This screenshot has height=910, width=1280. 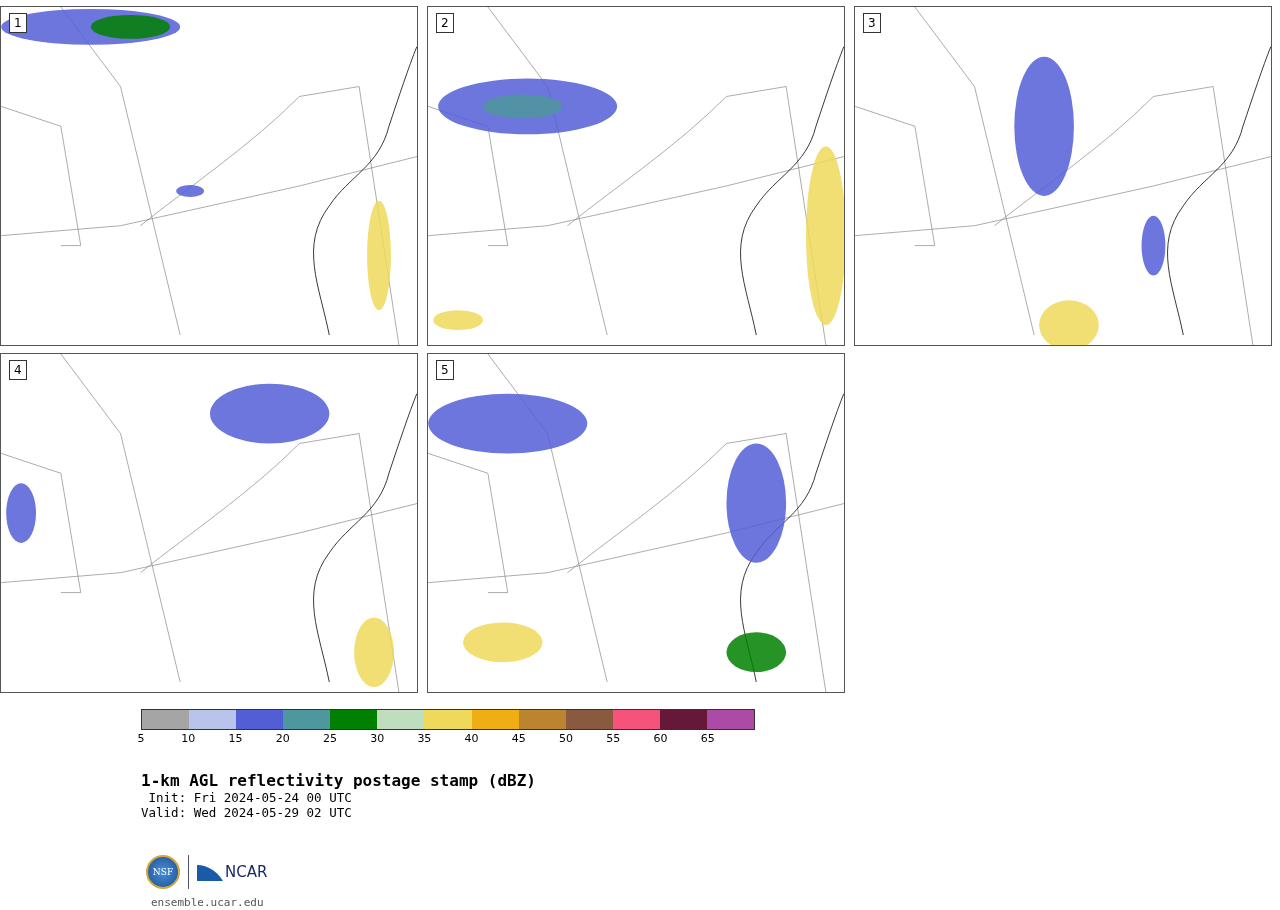 What do you see at coordinates (282, 738) in the screenshot?
I see `scale-tick-label: 20` at bounding box center [282, 738].